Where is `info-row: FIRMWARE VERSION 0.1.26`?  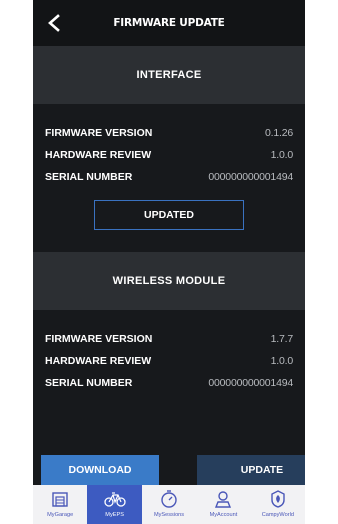 info-row: FIRMWARE VERSION 0.1.26 is located at coordinates (169, 133).